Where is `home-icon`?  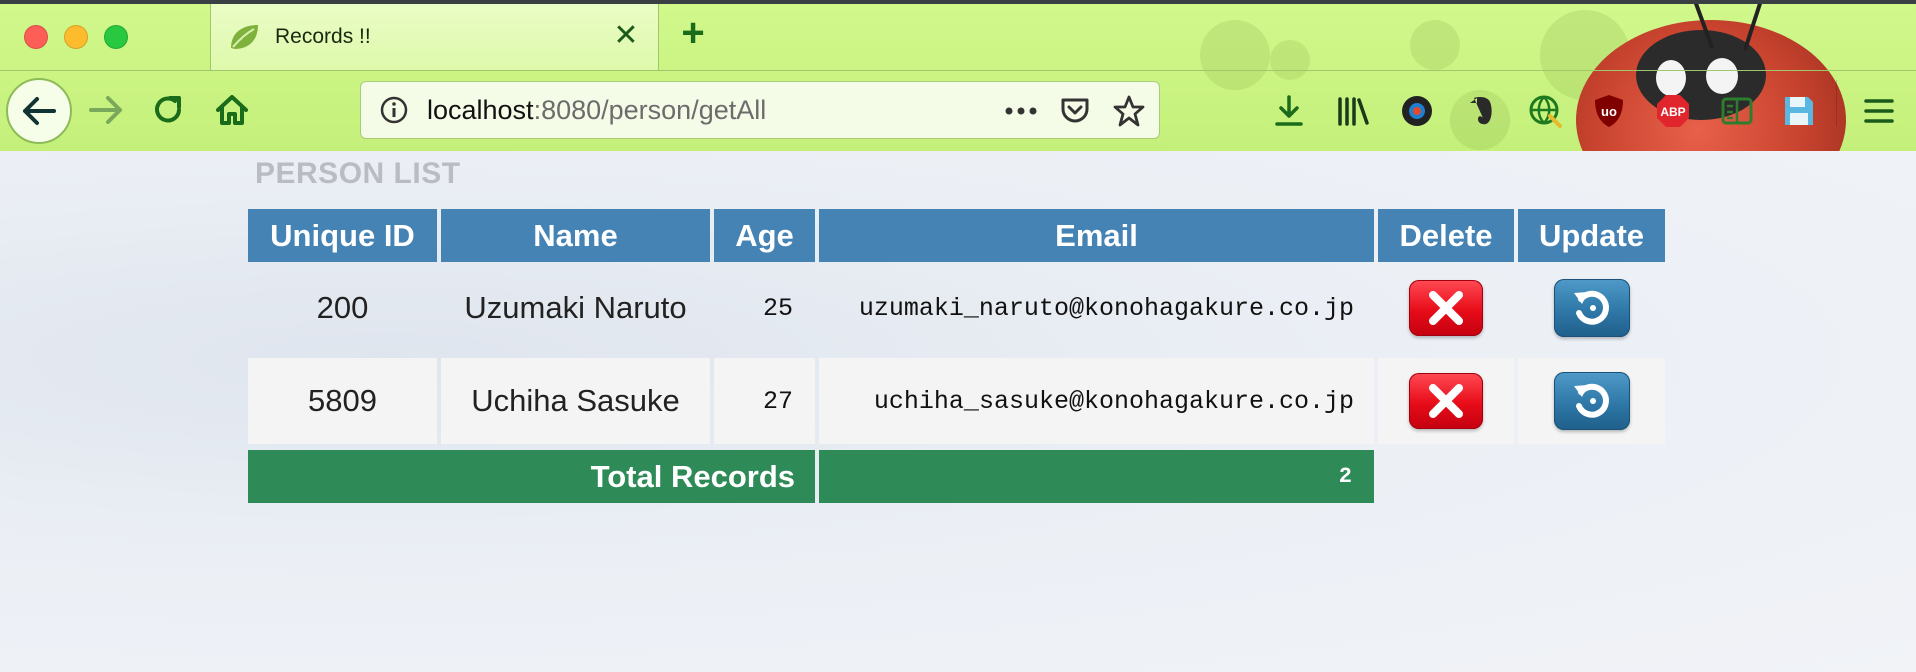
home-icon is located at coordinates (232, 110).